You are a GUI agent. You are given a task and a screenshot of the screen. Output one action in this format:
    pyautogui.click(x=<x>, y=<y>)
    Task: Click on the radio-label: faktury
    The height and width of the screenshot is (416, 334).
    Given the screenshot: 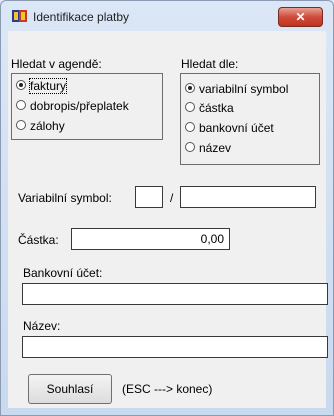 What is the action you would take?
    pyautogui.click(x=48, y=85)
    